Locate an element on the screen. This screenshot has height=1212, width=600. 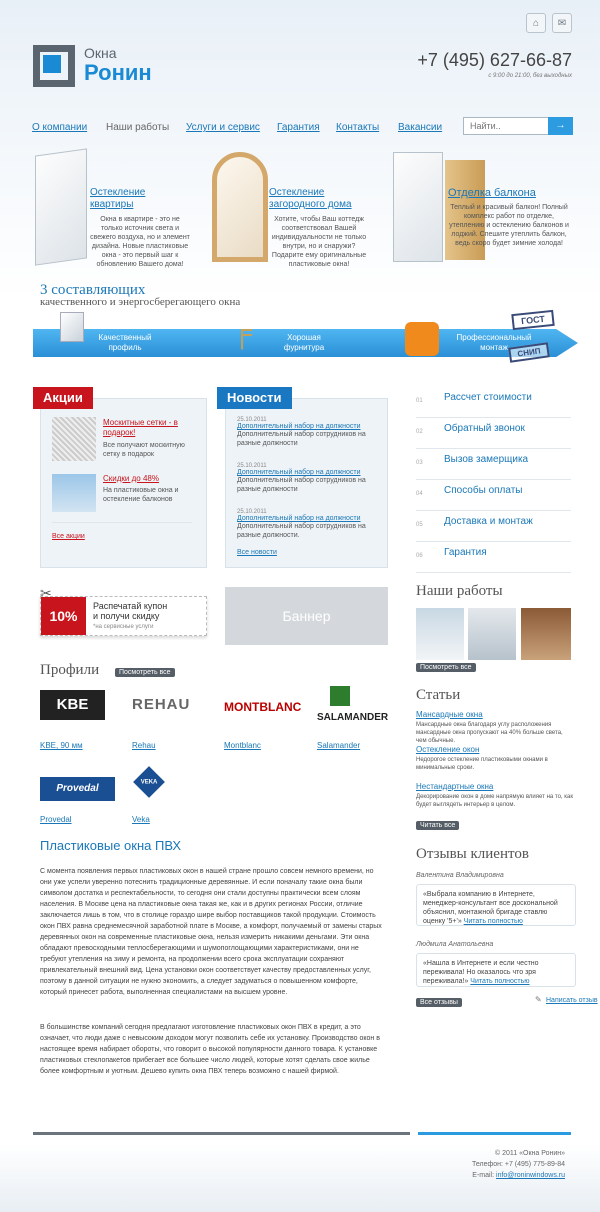
works-see-all: Посмотреть все is located at coordinates (446, 667).